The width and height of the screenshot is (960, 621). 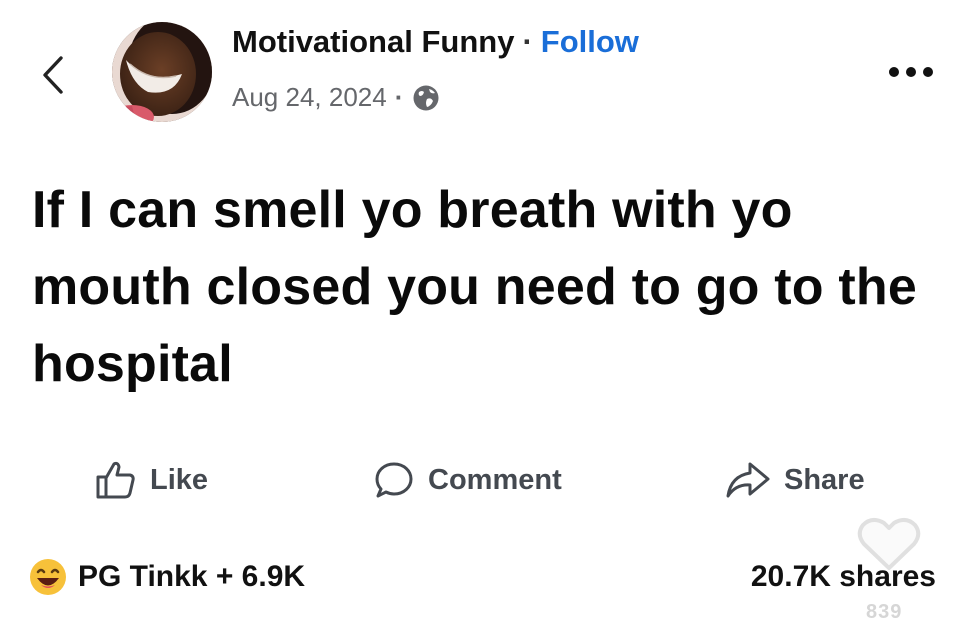 I want to click on heart-outline-icon, so click(x=889, y=544).